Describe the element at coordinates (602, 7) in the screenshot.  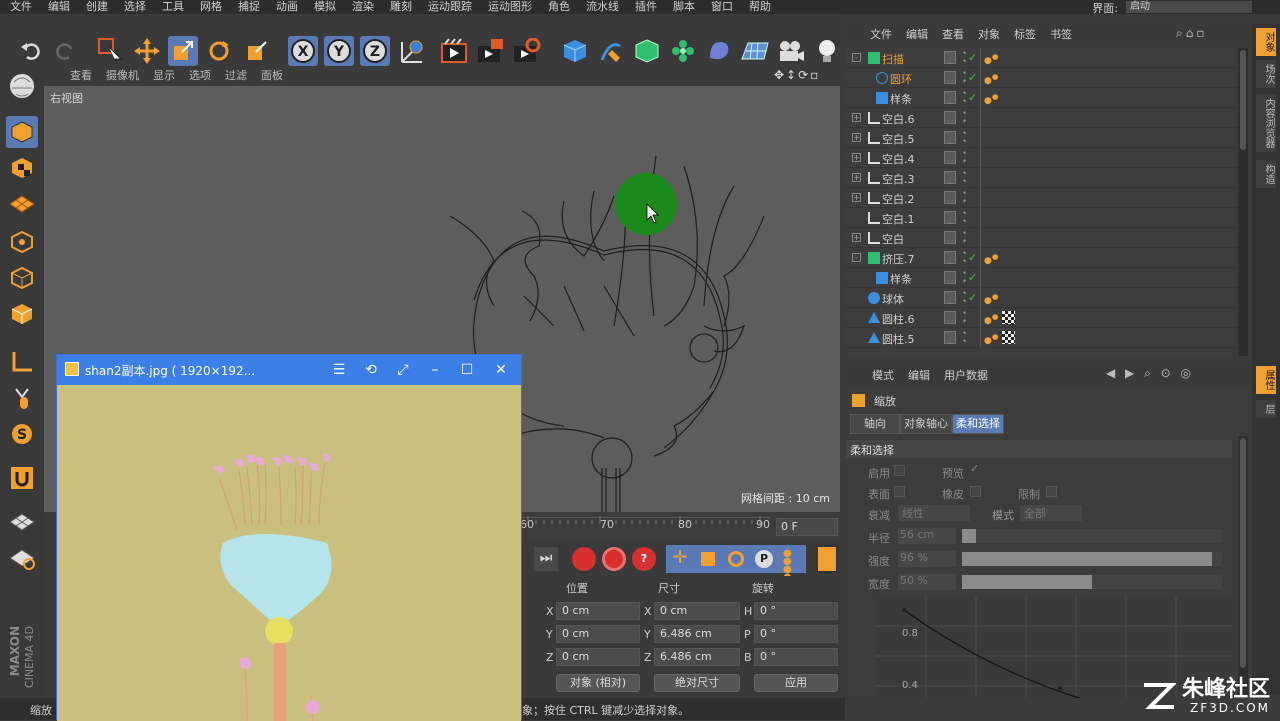
I see `menu-item-14: 流水线` at that location.